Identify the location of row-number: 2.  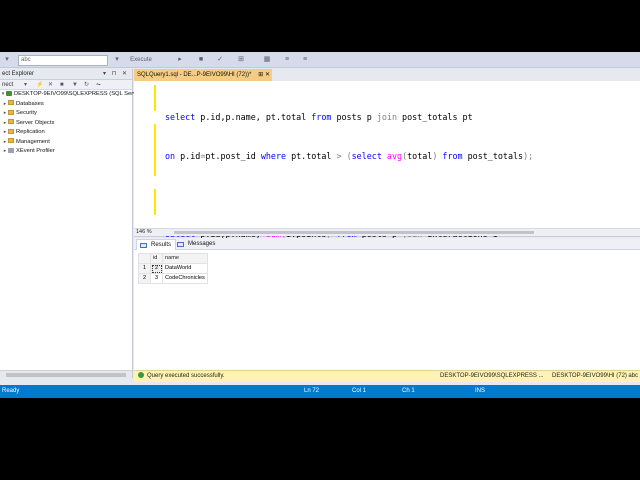
(144, 278).